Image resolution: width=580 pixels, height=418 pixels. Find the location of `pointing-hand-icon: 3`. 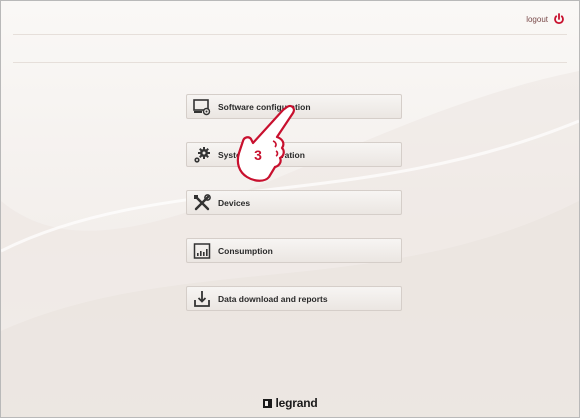

pointing-hand-icon: 3 is located at coordinates (265, 143).